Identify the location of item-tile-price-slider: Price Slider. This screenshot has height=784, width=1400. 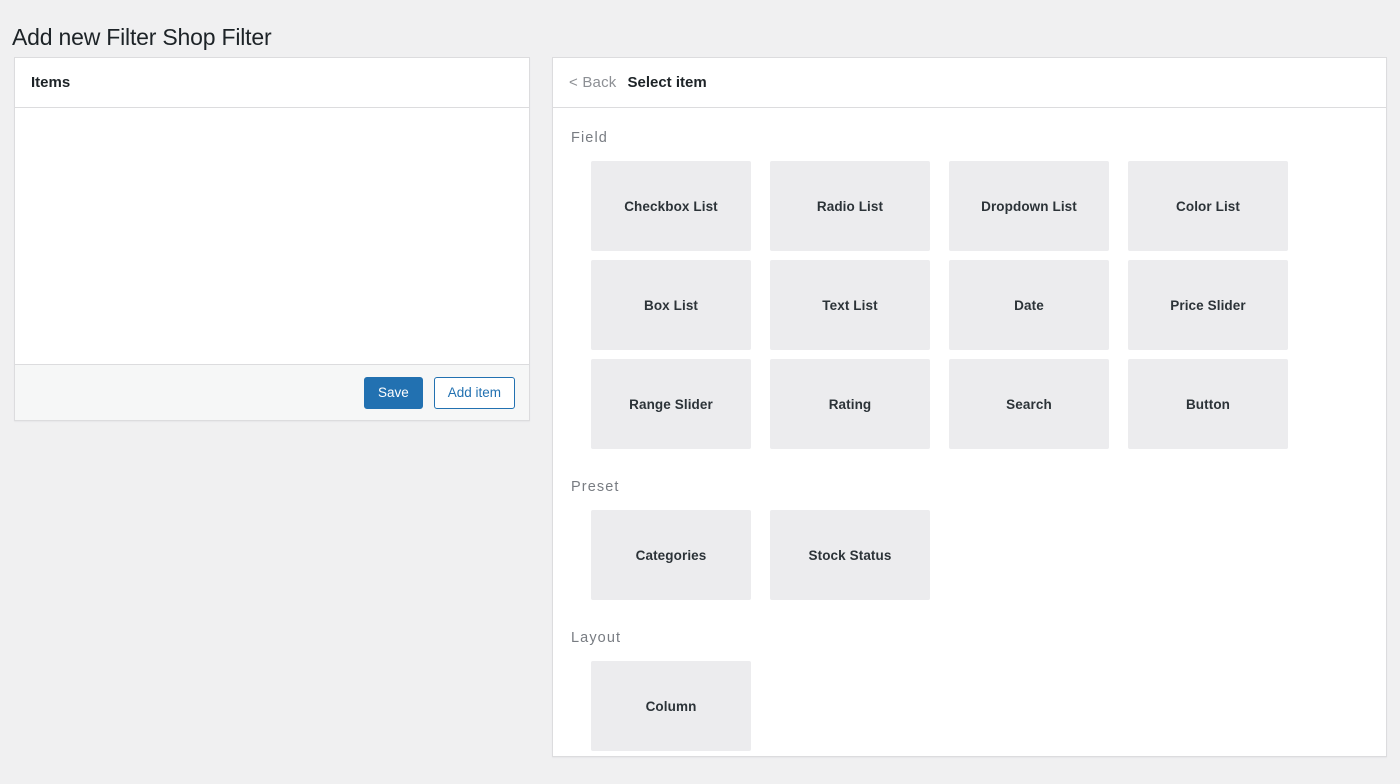
(1208, 305).